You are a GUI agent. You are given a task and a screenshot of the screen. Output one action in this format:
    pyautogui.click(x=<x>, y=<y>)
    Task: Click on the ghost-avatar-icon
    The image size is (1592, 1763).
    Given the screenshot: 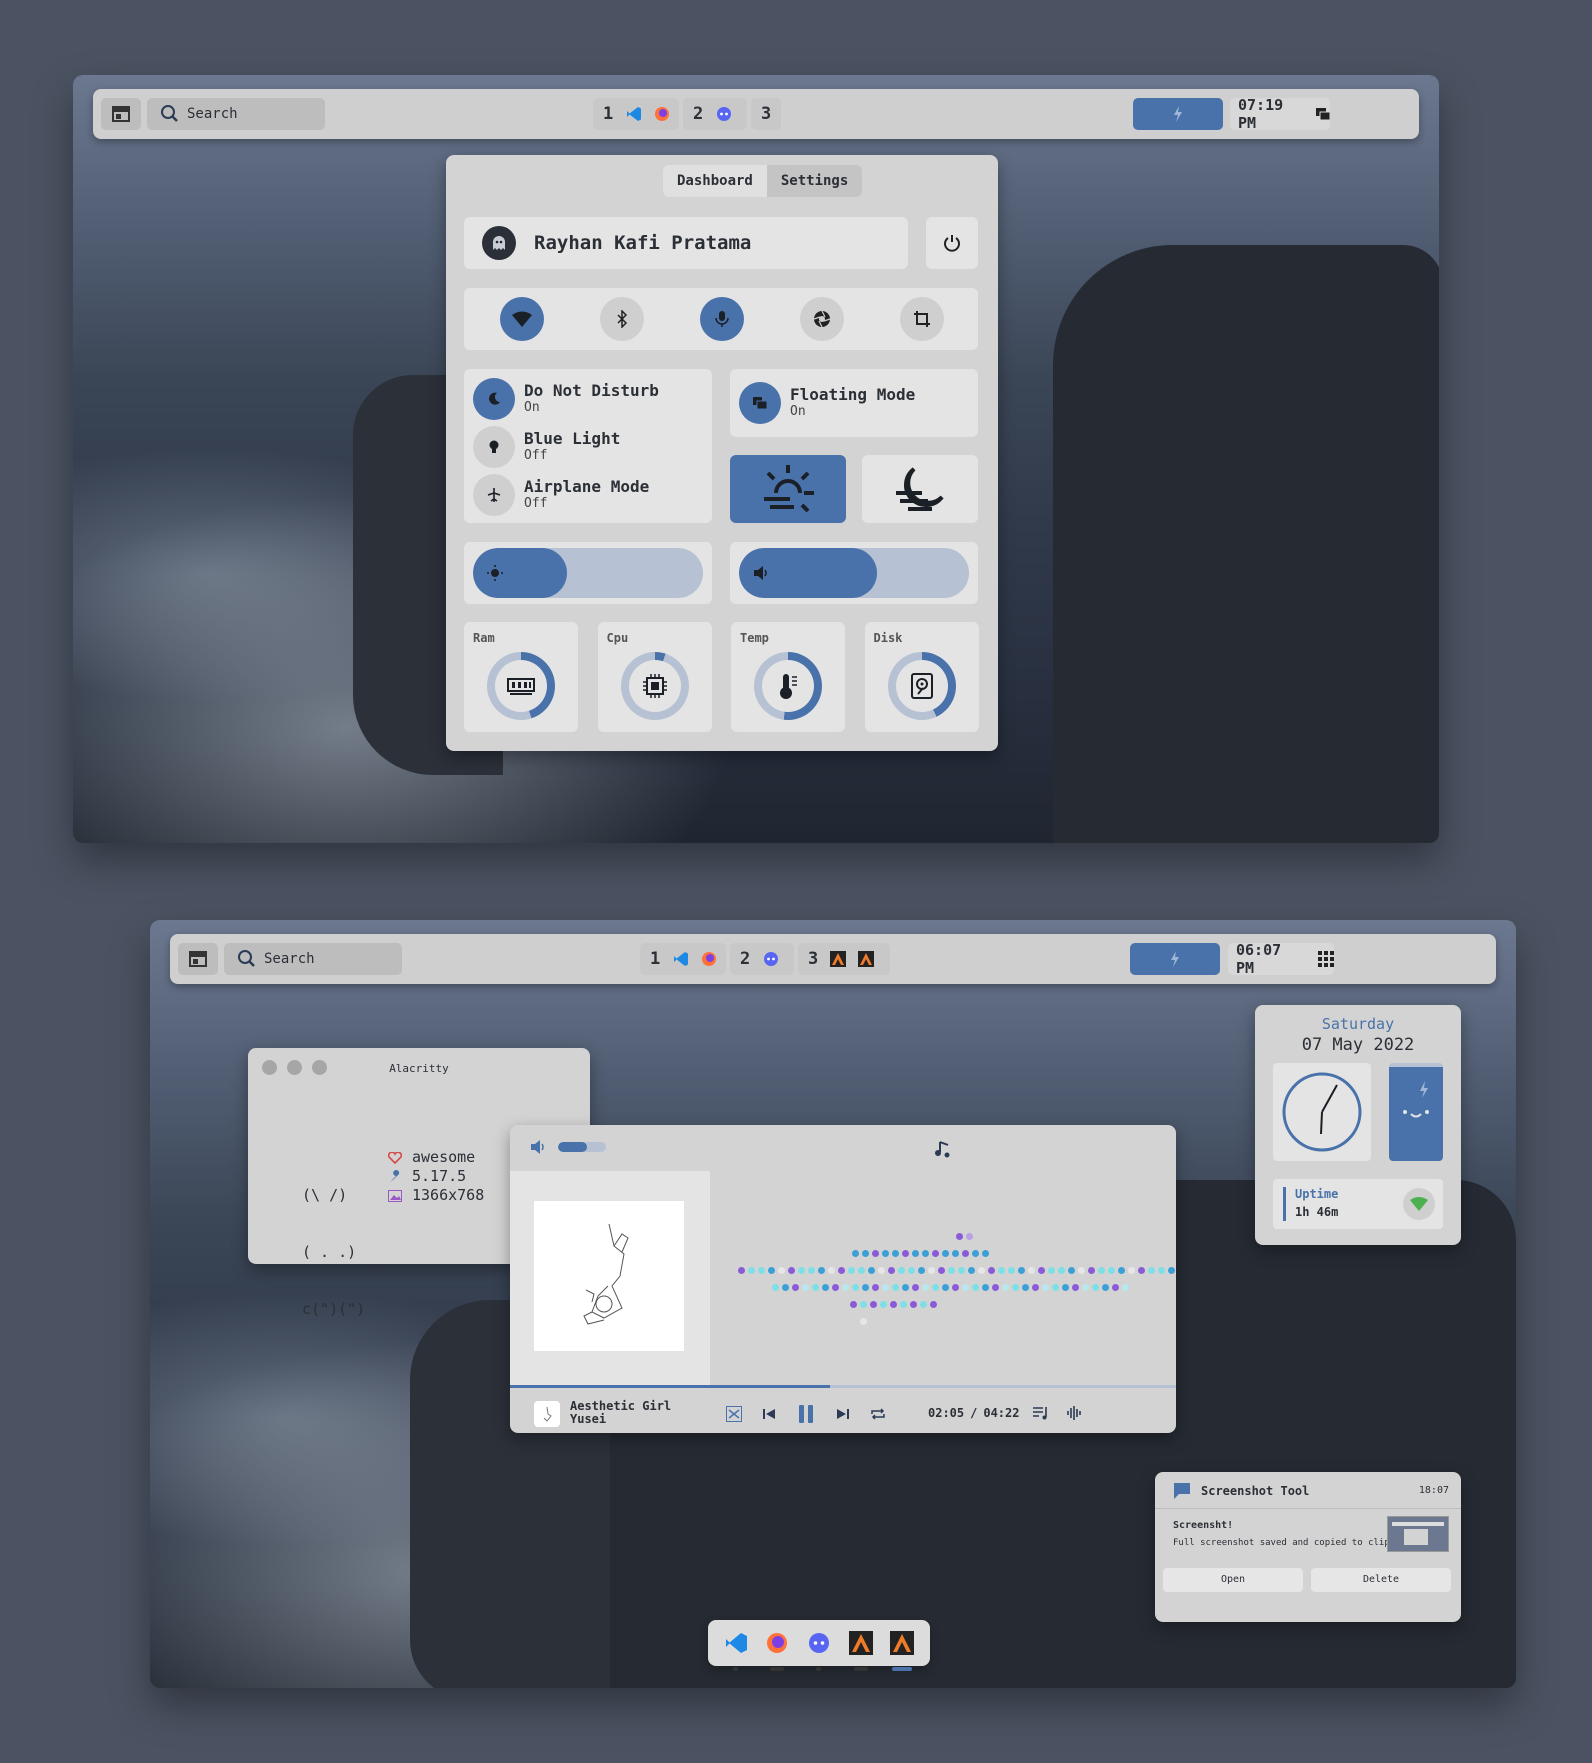 What is the action you would take?
    pyautogui.click(x=499, y=243)
    